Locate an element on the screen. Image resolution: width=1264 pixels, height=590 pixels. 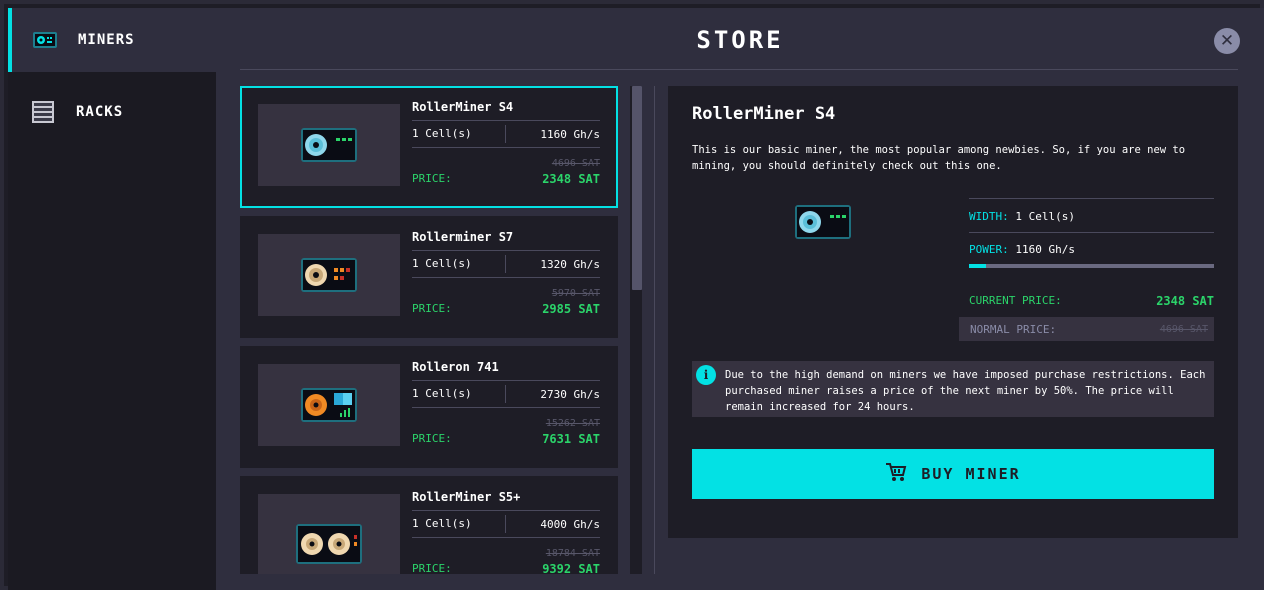
product-price: 2348 SAT is located at coordinates (571, 179).